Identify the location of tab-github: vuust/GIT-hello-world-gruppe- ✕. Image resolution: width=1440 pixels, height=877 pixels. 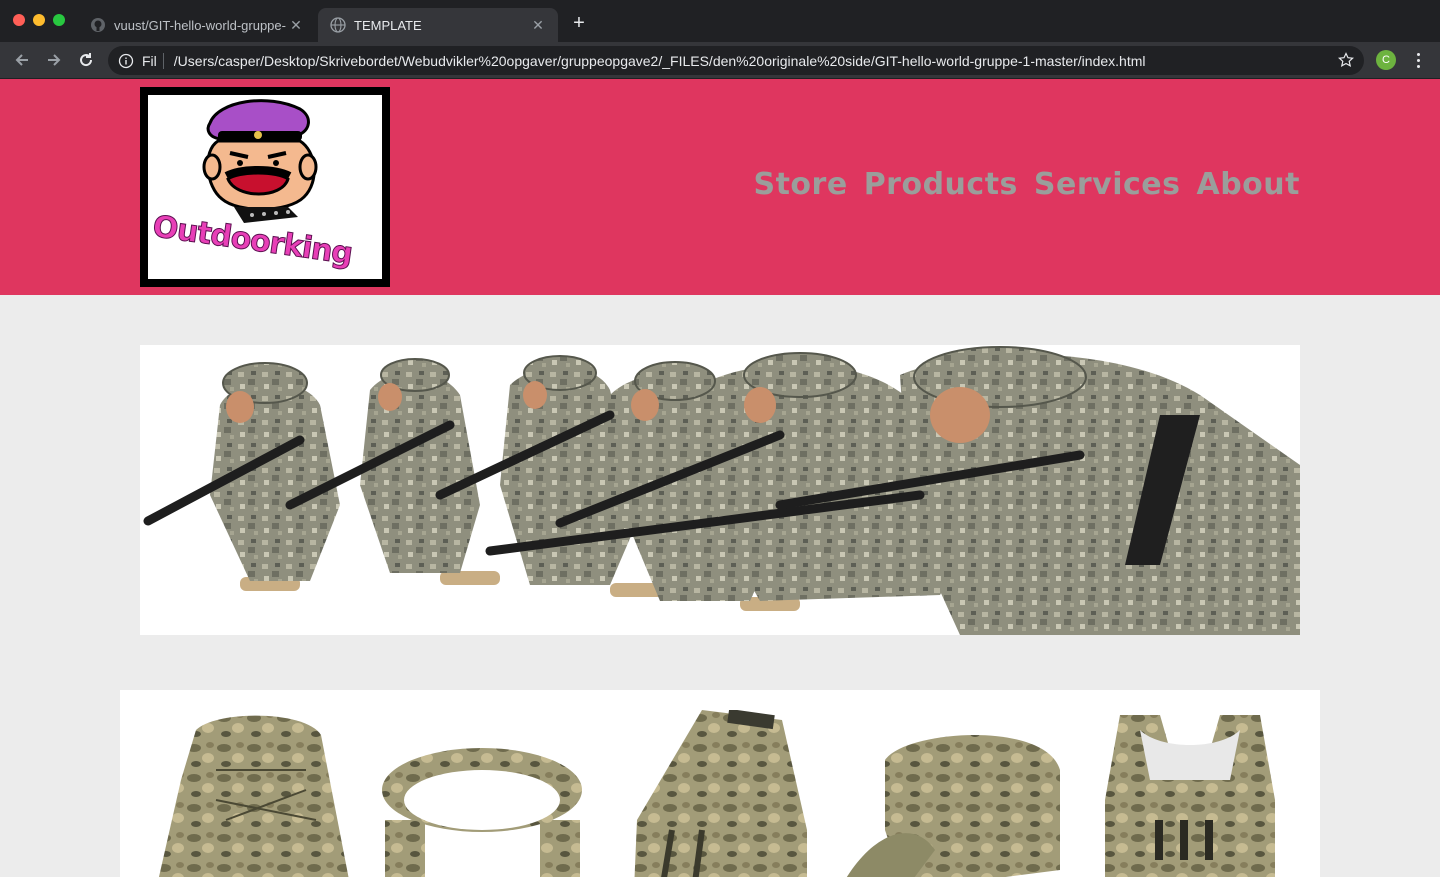
(197, 25).